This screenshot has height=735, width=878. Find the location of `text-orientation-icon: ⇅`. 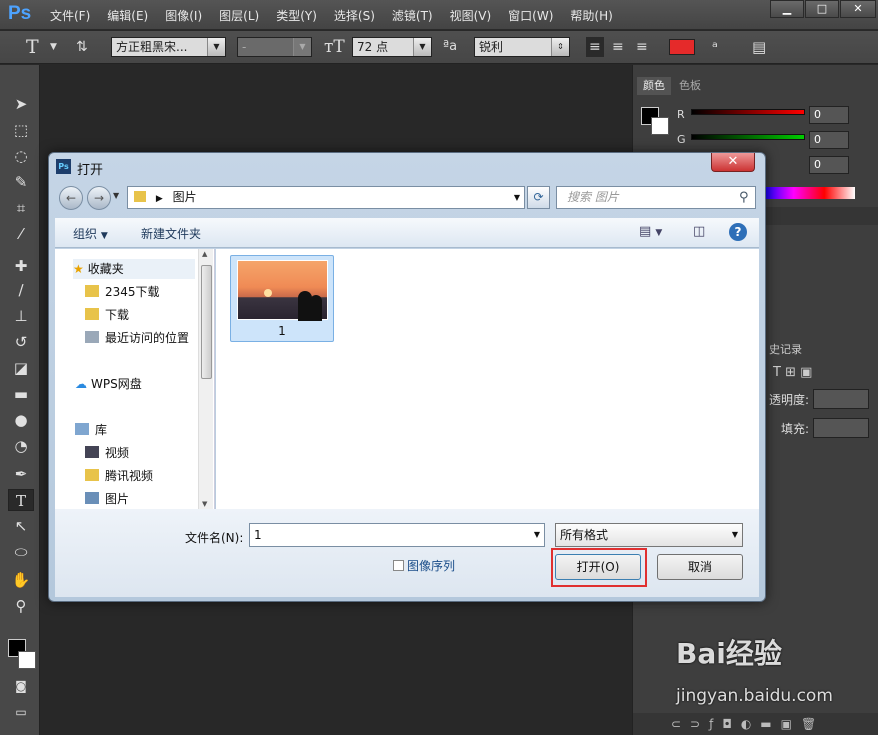

text-orientation-icon: ⇅ is located at coordinates (82, 47).